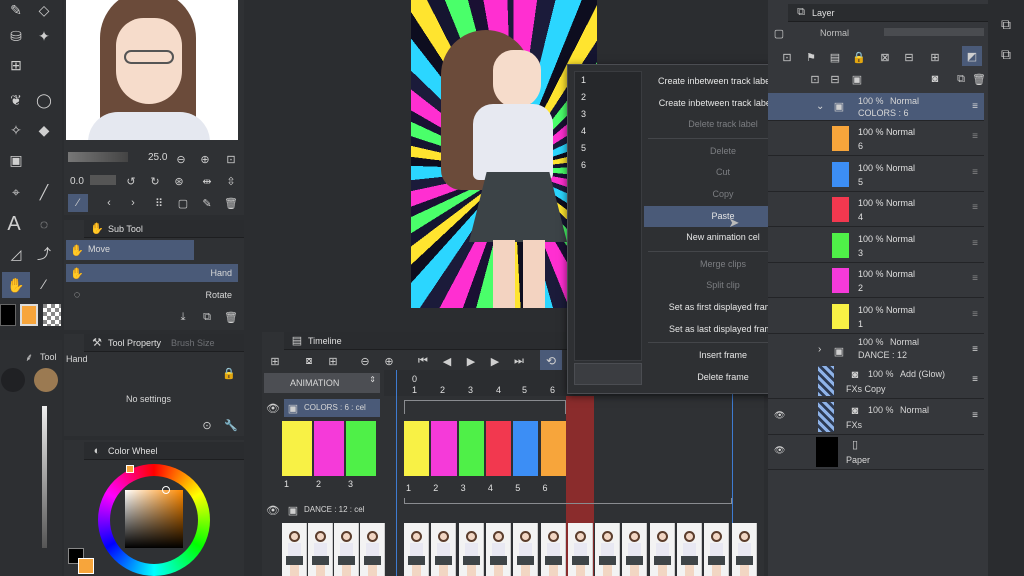 The image size is (1024, 576). What do you see at coordinates (86, 566) in the screenshot?
I see `sub-color-small` at bounding box center [86, 566].